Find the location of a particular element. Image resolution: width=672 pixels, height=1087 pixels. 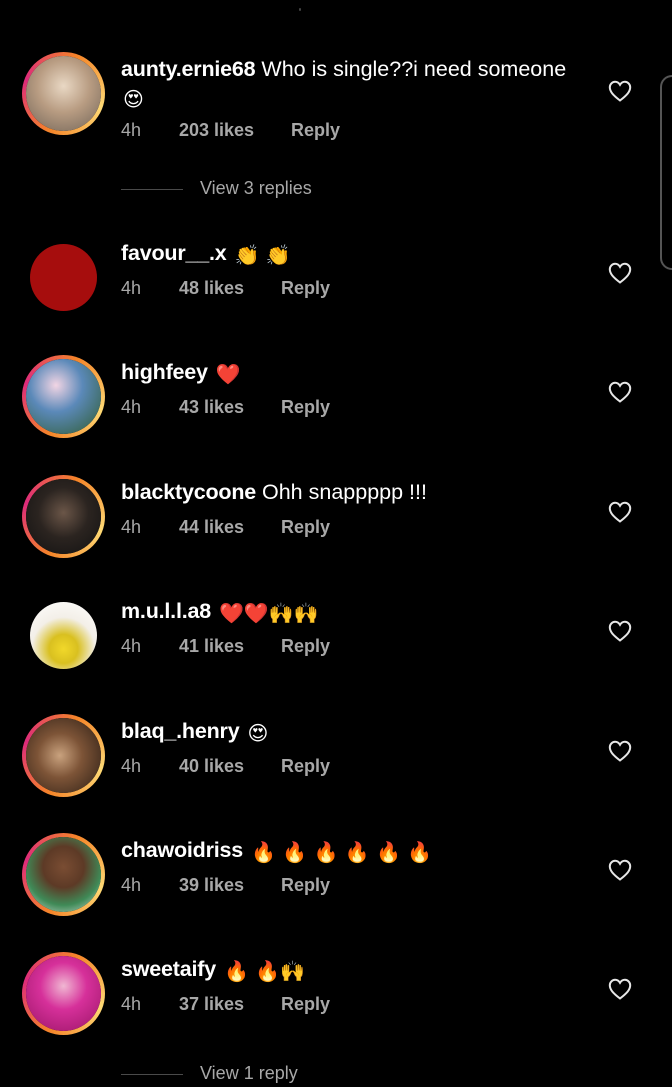

comment-row: m.u.l.l.a8 ❤️❤️🙌🙌 4h 41 likes Reply is located at coordinates (336, 635).